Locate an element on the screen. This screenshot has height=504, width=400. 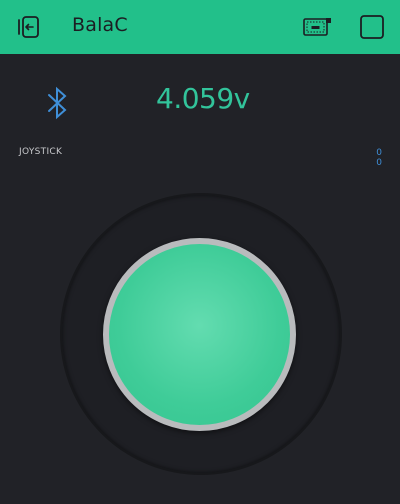
back-arrow-icon is located at coordinates (28, 27).